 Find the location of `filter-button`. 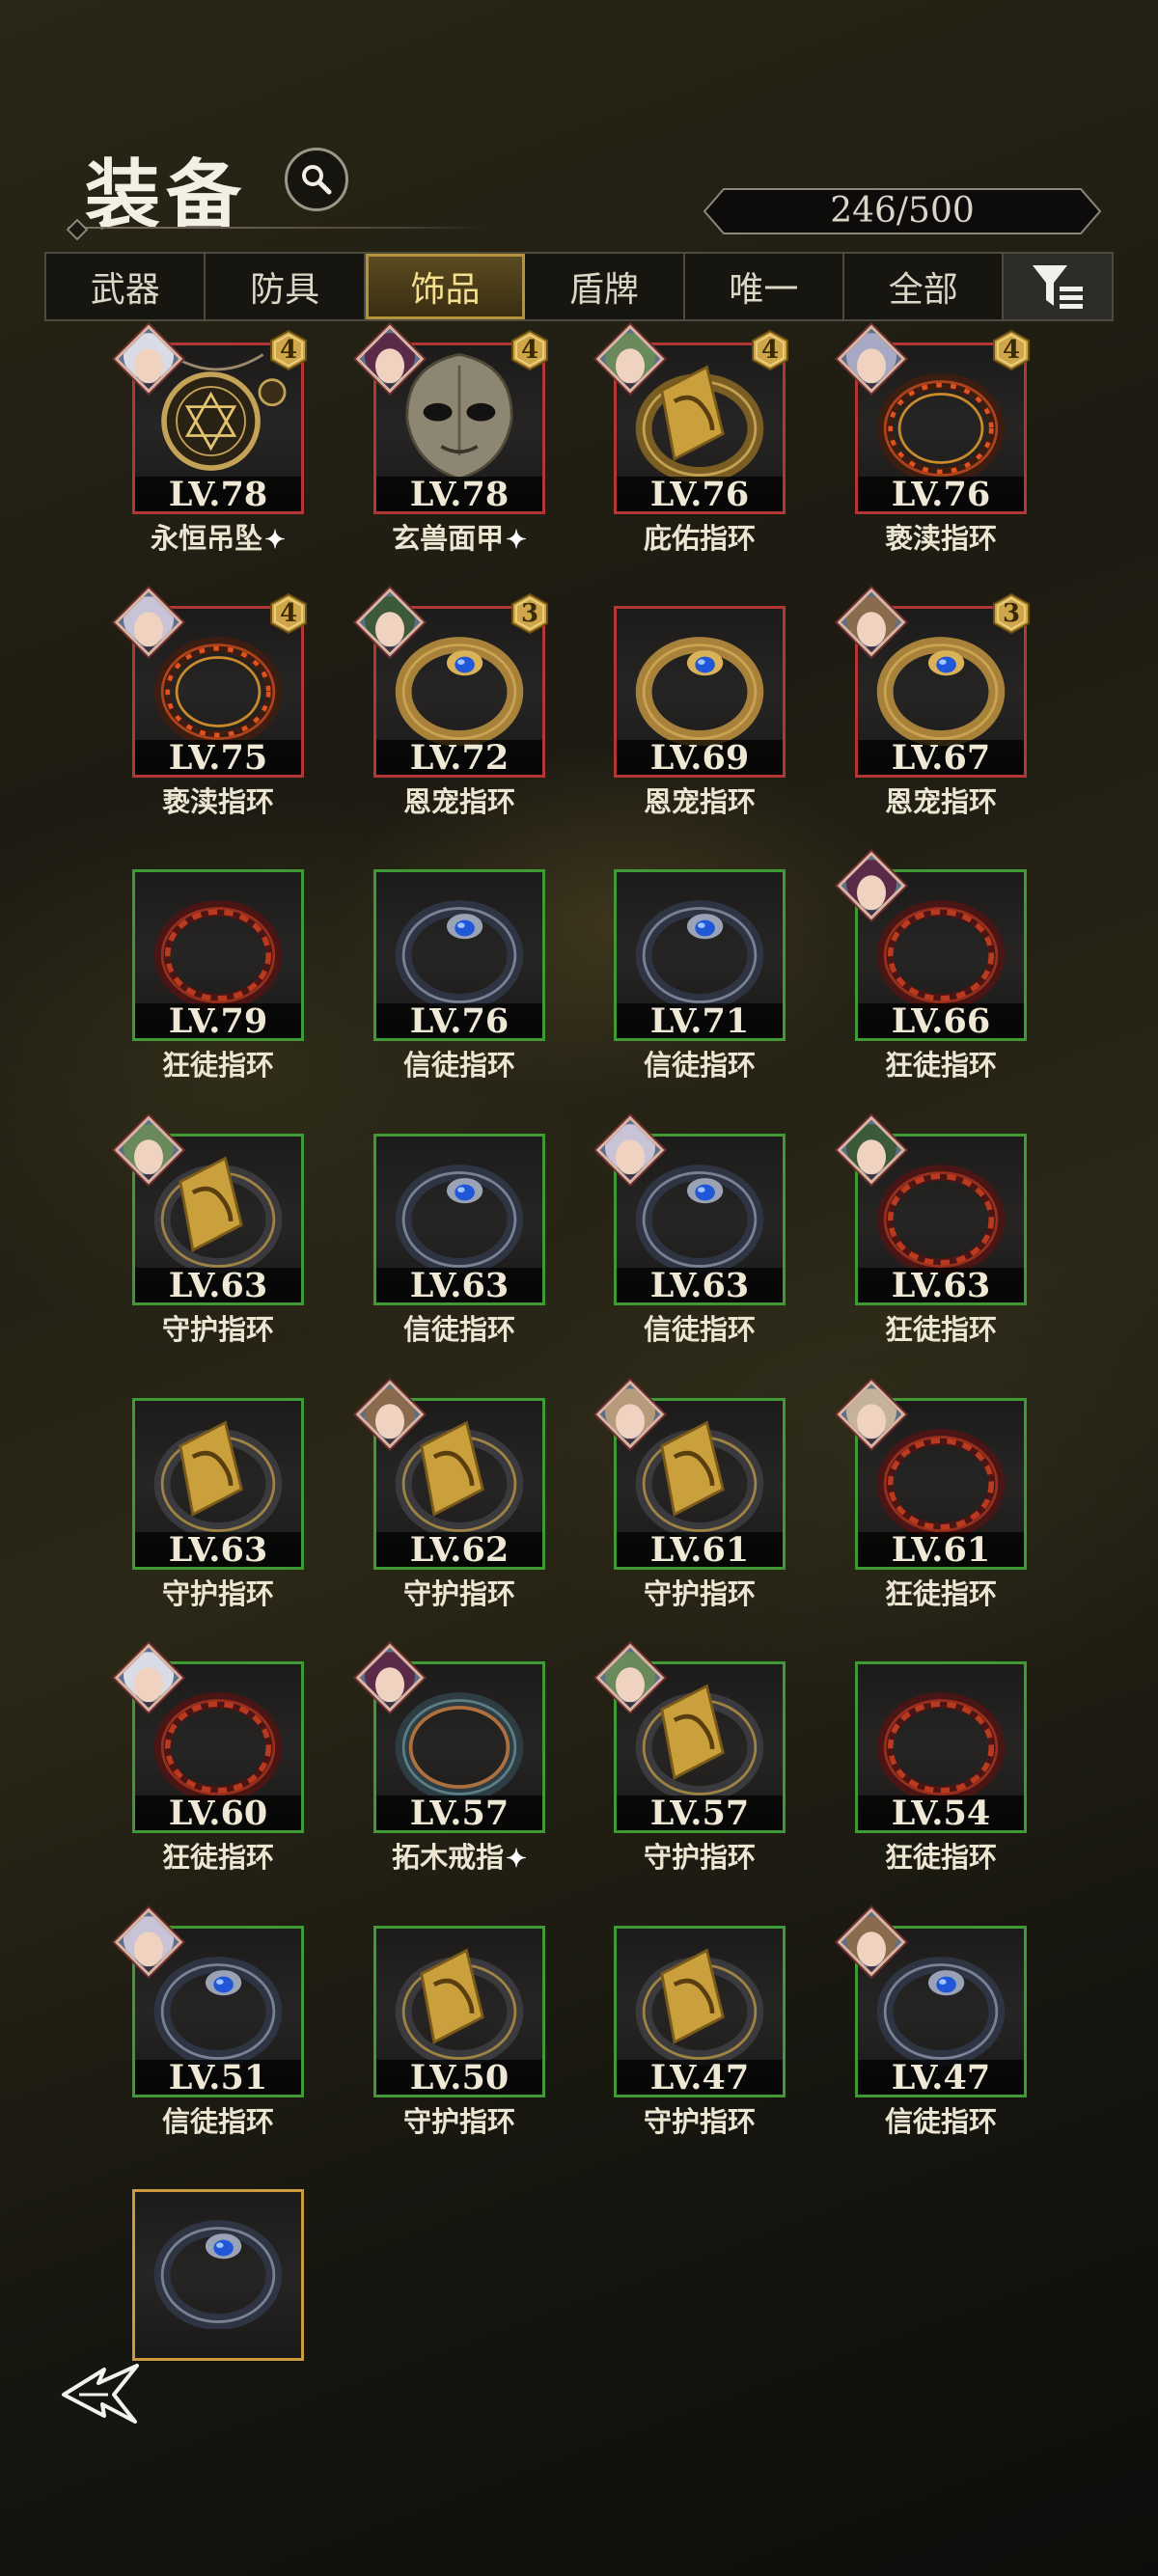

filter-button is located at coordinates (1058, 286).